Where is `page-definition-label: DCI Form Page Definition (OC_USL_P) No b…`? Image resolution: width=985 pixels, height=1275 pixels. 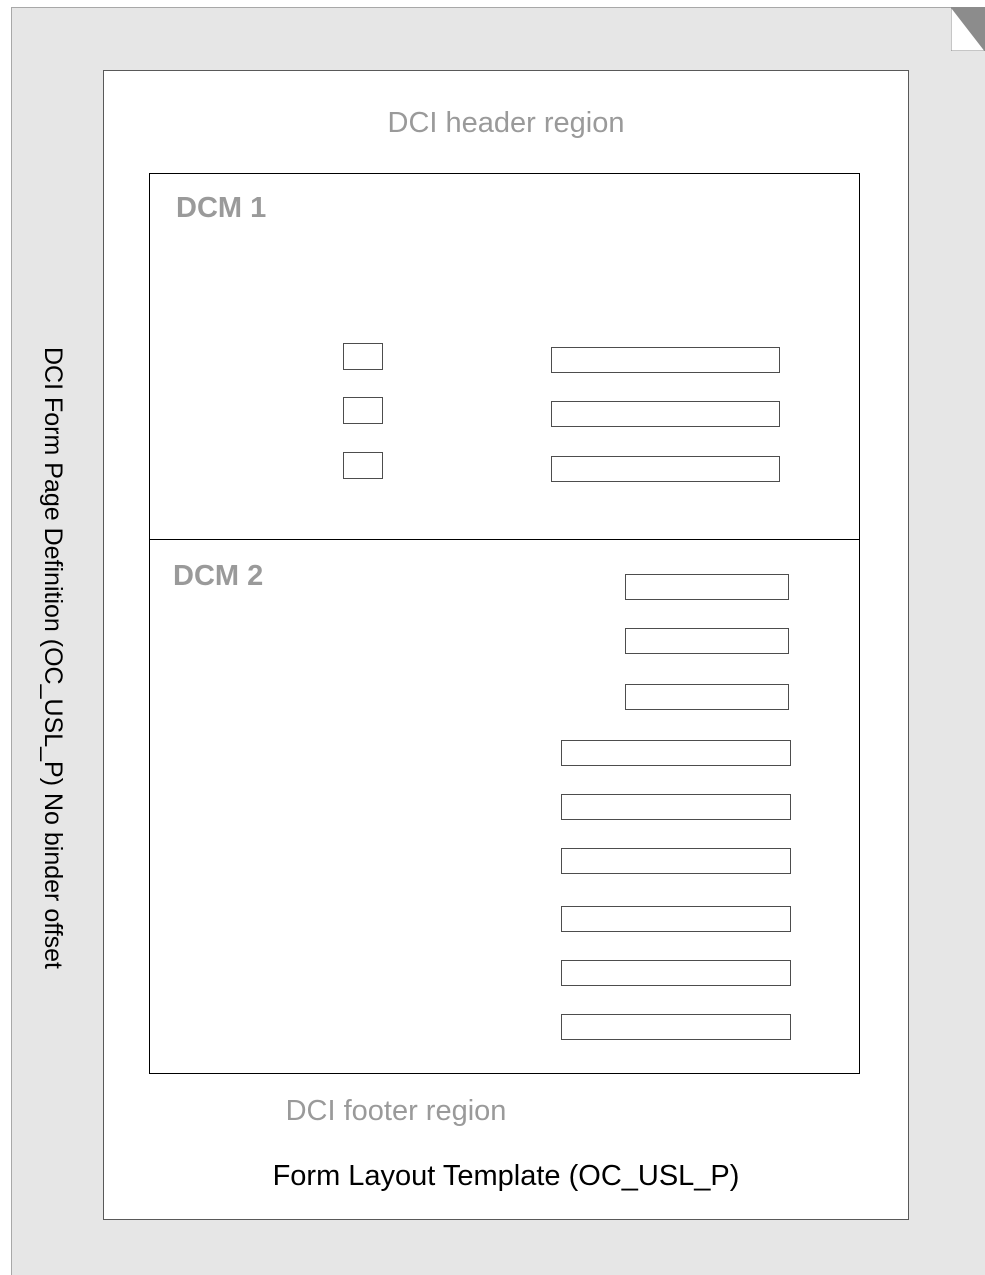
page-definition-label: DCI Form Page Definition (OC_USL_P) No b… is located at coordinates (53, 658).